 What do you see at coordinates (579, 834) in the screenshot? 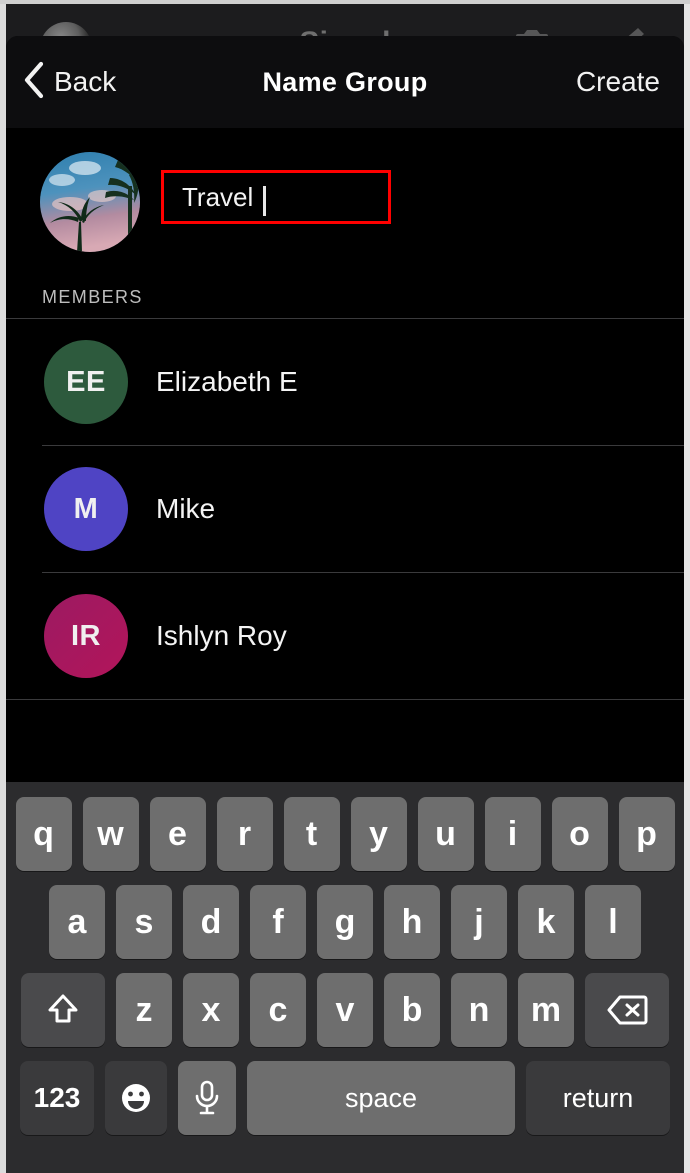
I see `key-o: o` at bounding box center [579, 834].